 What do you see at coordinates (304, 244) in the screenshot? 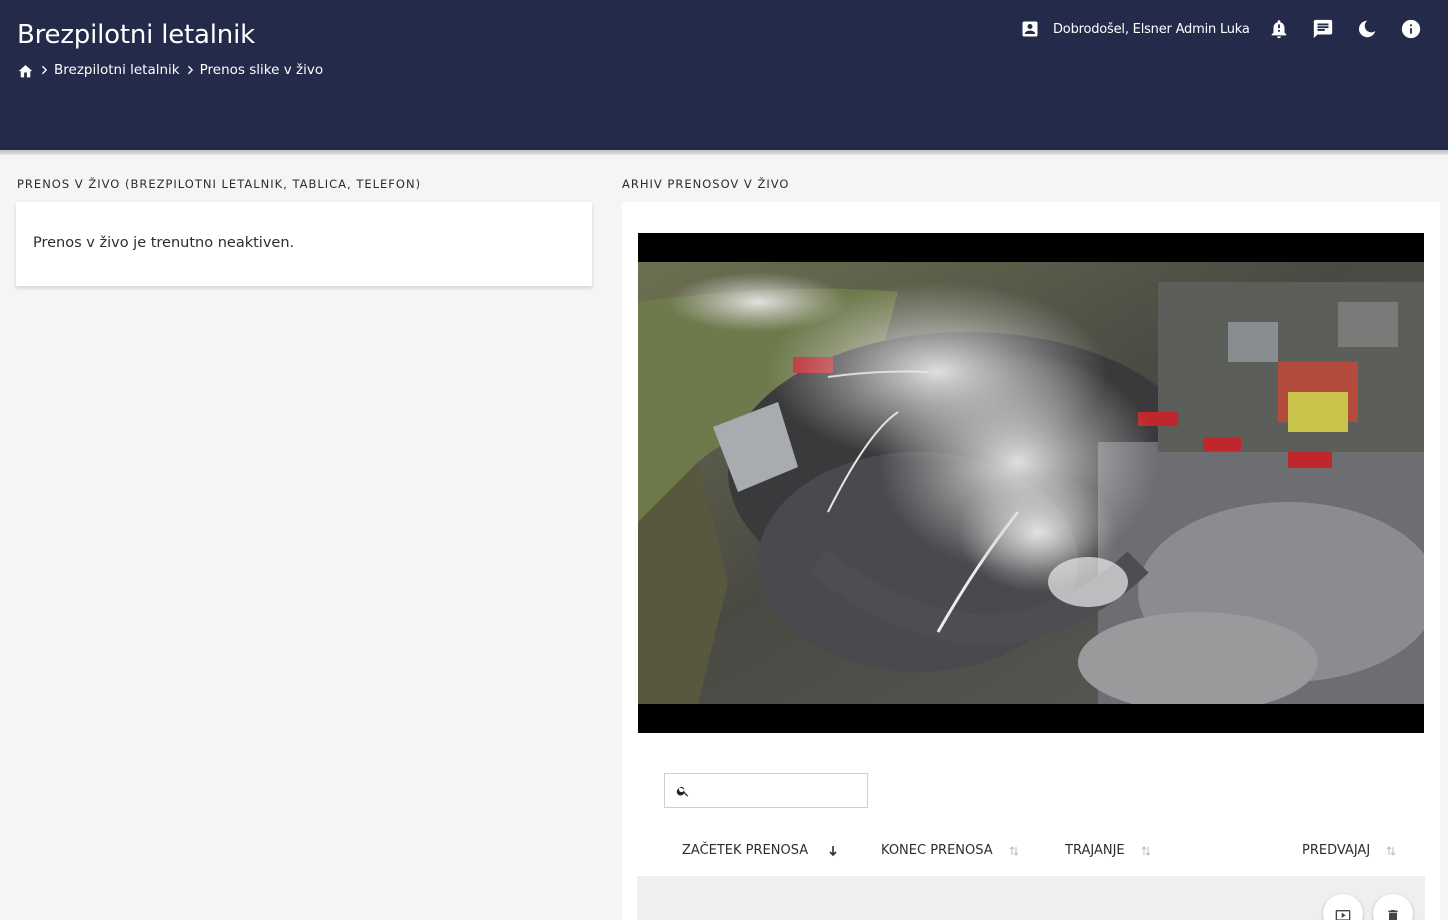
I see `live-stream-card: Prenos v živo je trenutno neaktiven.` at bounding box center [304, 244].